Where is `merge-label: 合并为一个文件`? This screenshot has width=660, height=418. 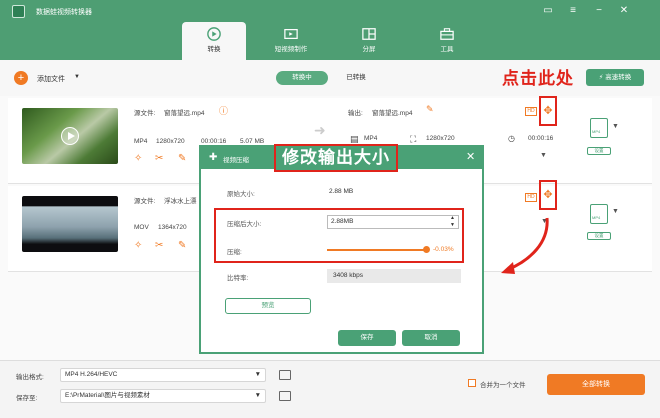 merge-label: 合并为一个文件 is located at coordinates (503, 385).